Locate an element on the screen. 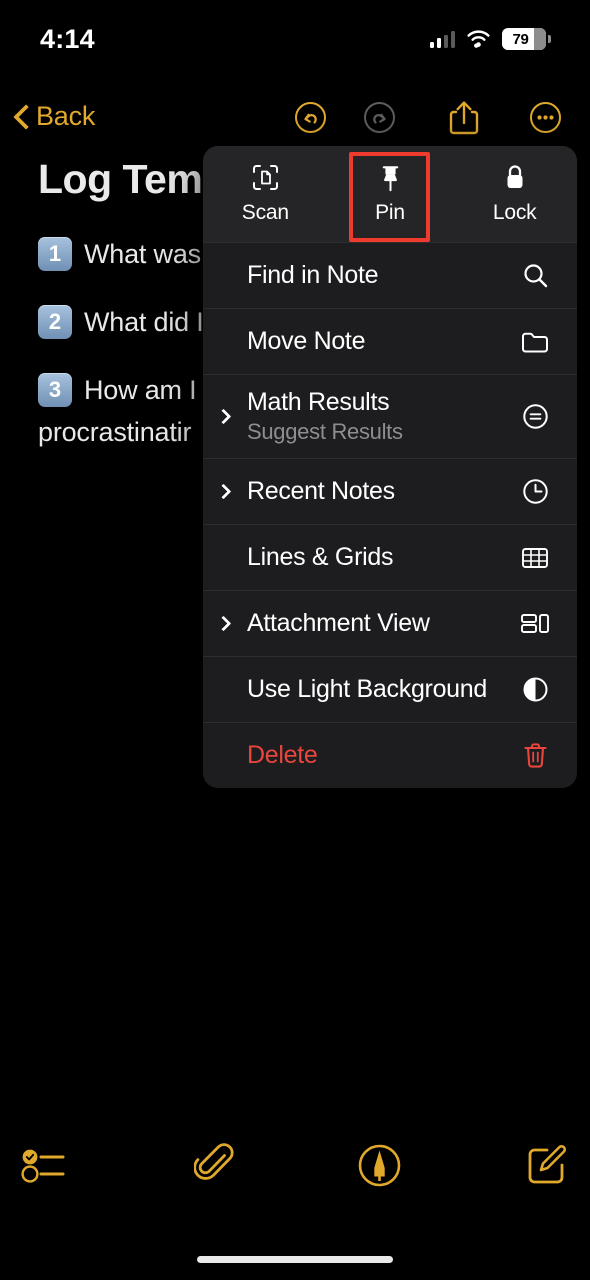  compose-new-note-icon is located at coordinates (547, 1164).